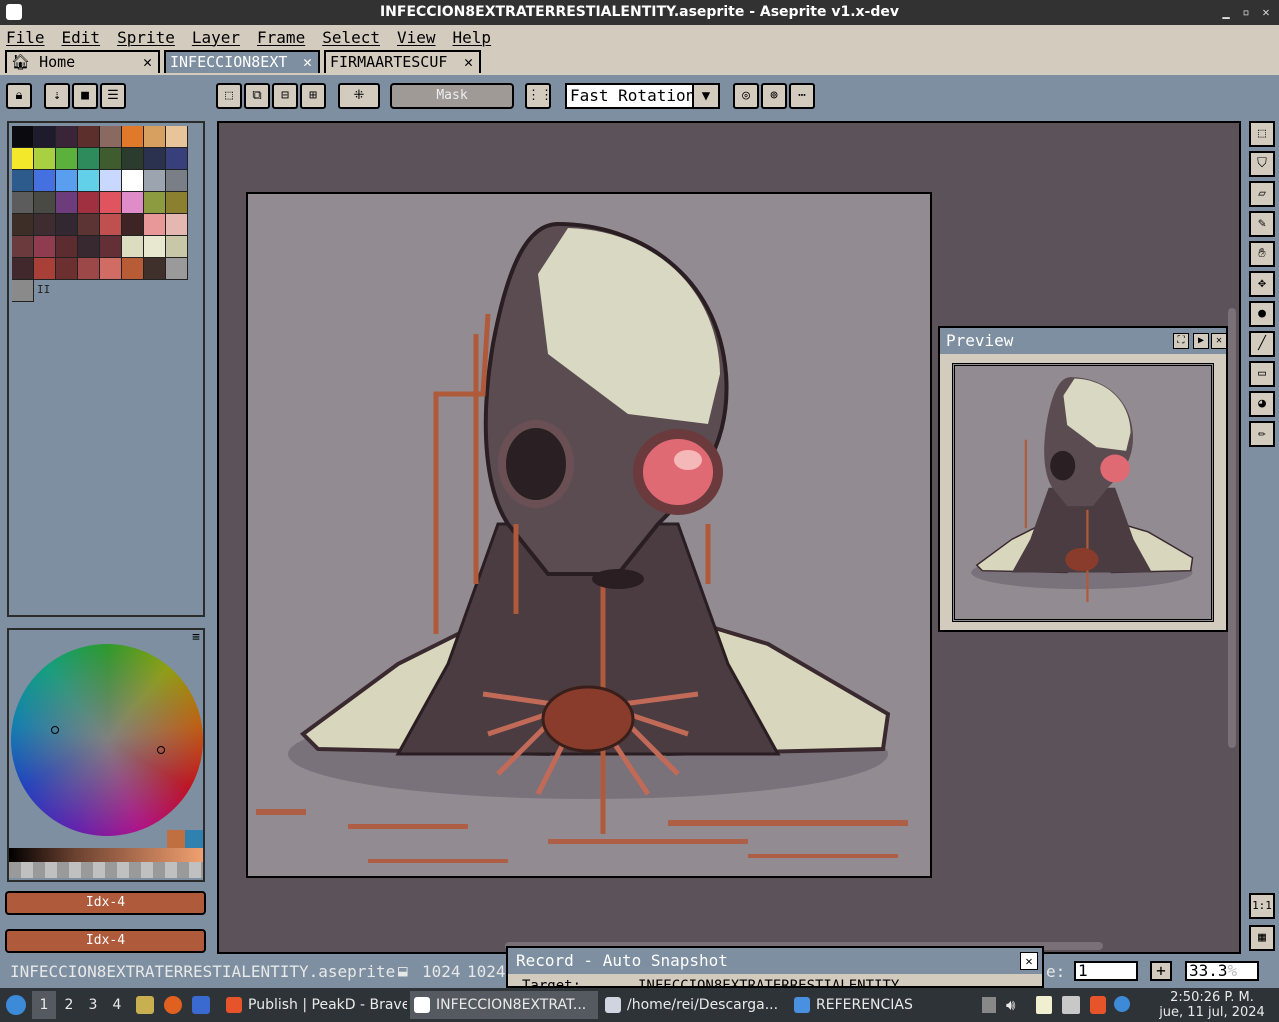 The image size is (1279, 1022). Describe the element at coordinates (1262, 314) in the screenshot. I see `paint-bucket-icon: ●` at that location.